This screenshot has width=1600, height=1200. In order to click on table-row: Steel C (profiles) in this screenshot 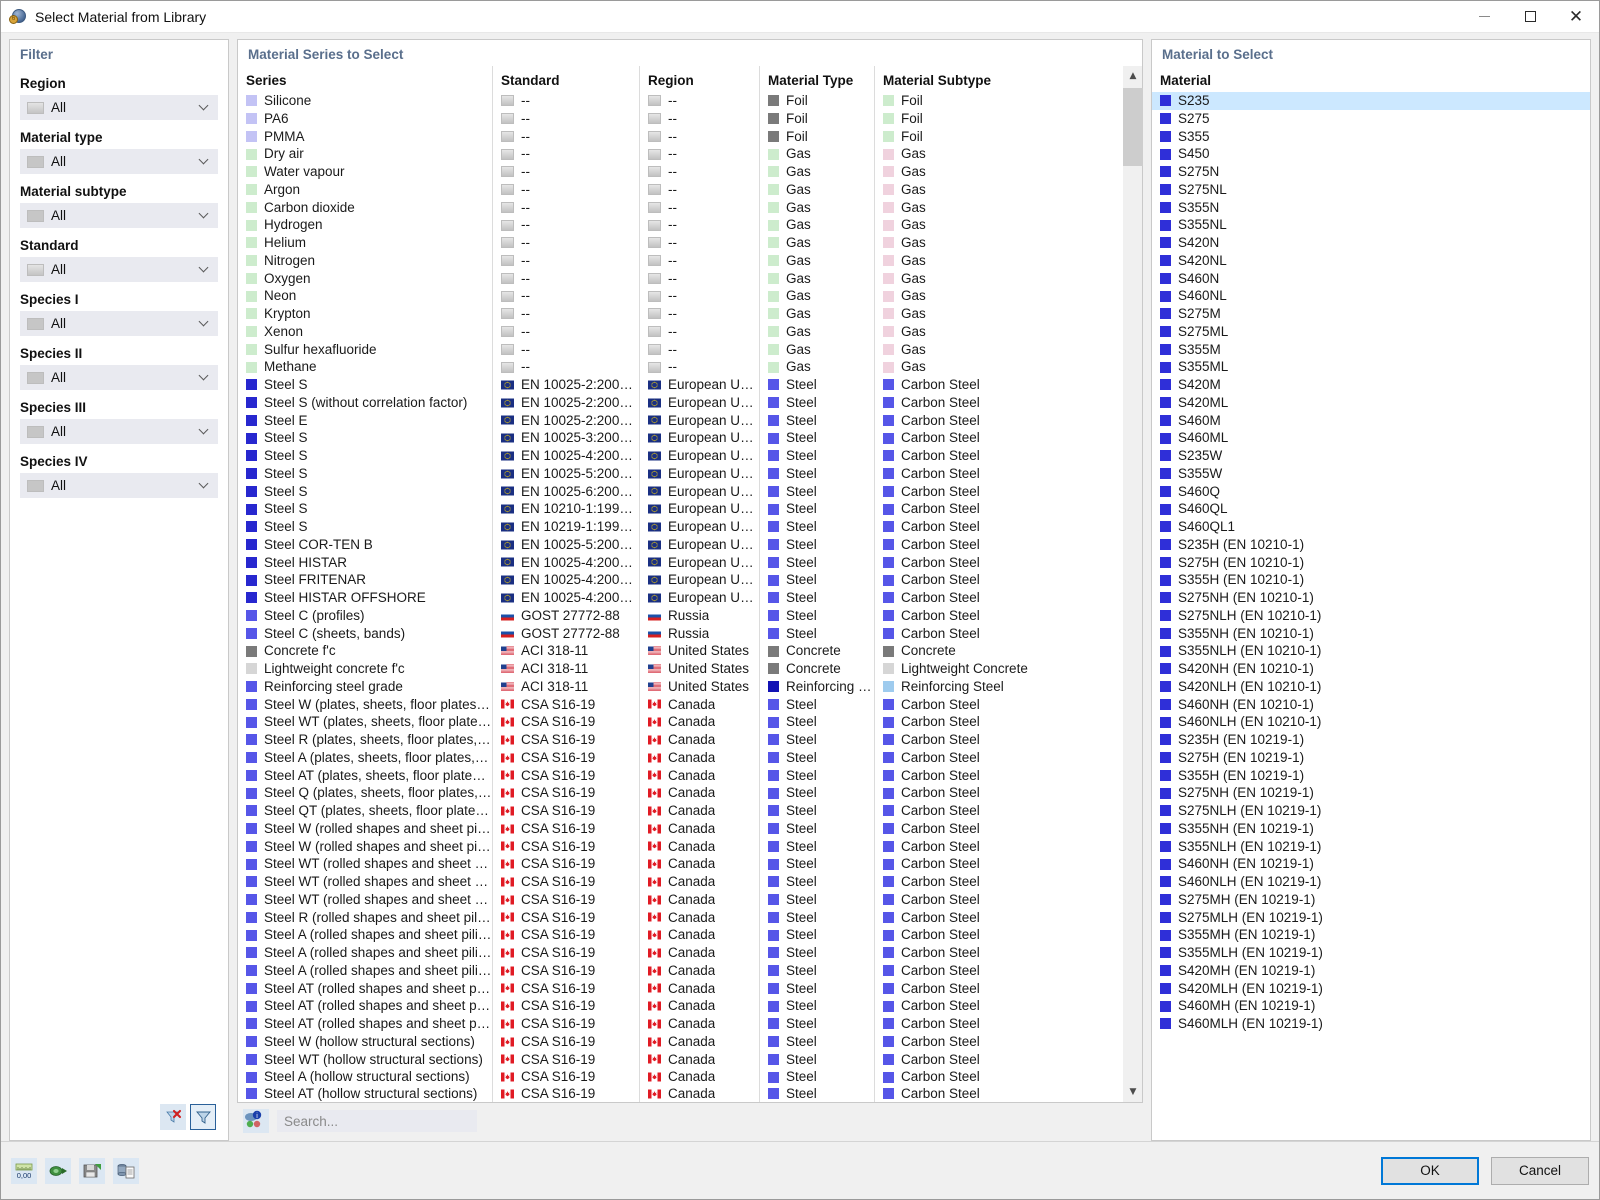, I will do `click(365, 616)`.